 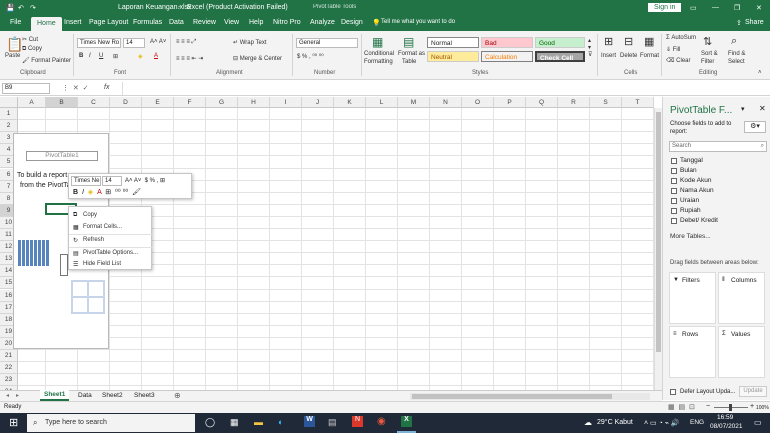 I want to click on collapse-ribbon-icon: ˄, so click(x=760, y=73).